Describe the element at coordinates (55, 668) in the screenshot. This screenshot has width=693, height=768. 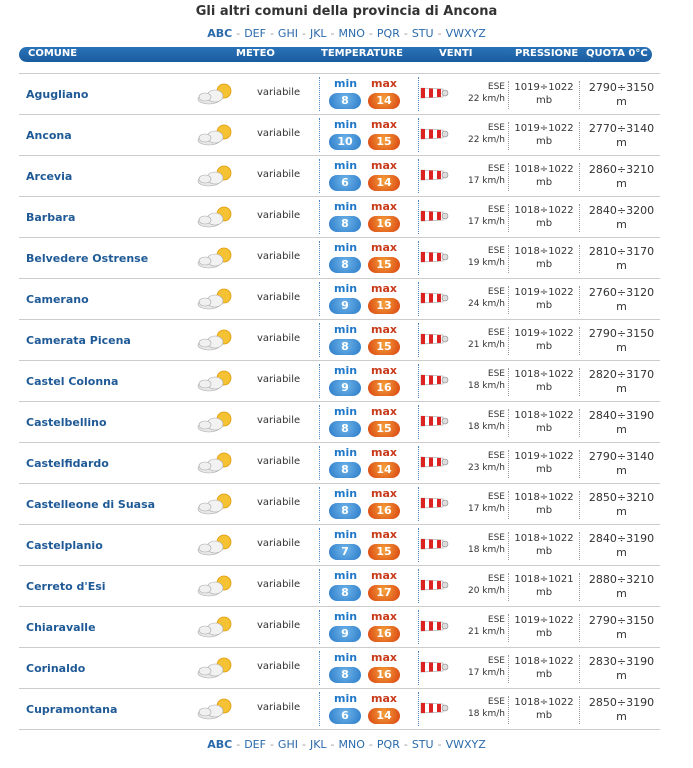
I see `comune-link: Corinaldo` at that location.